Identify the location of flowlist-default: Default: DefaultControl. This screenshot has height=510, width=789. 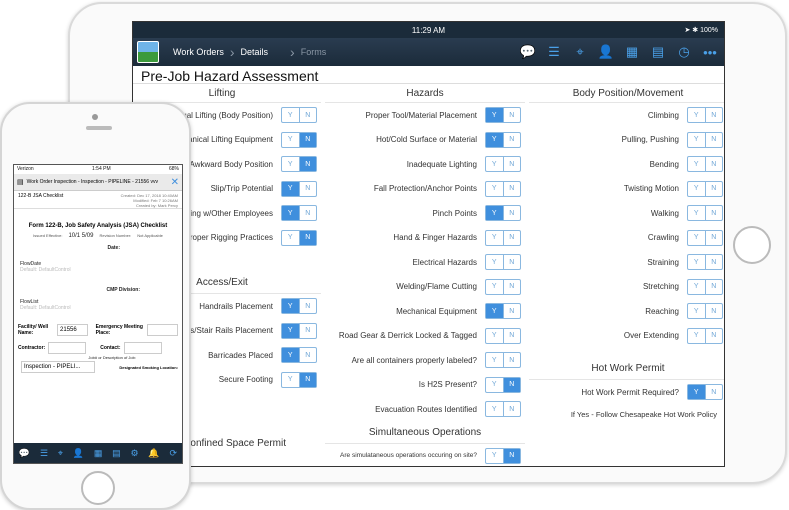
(98, 308).